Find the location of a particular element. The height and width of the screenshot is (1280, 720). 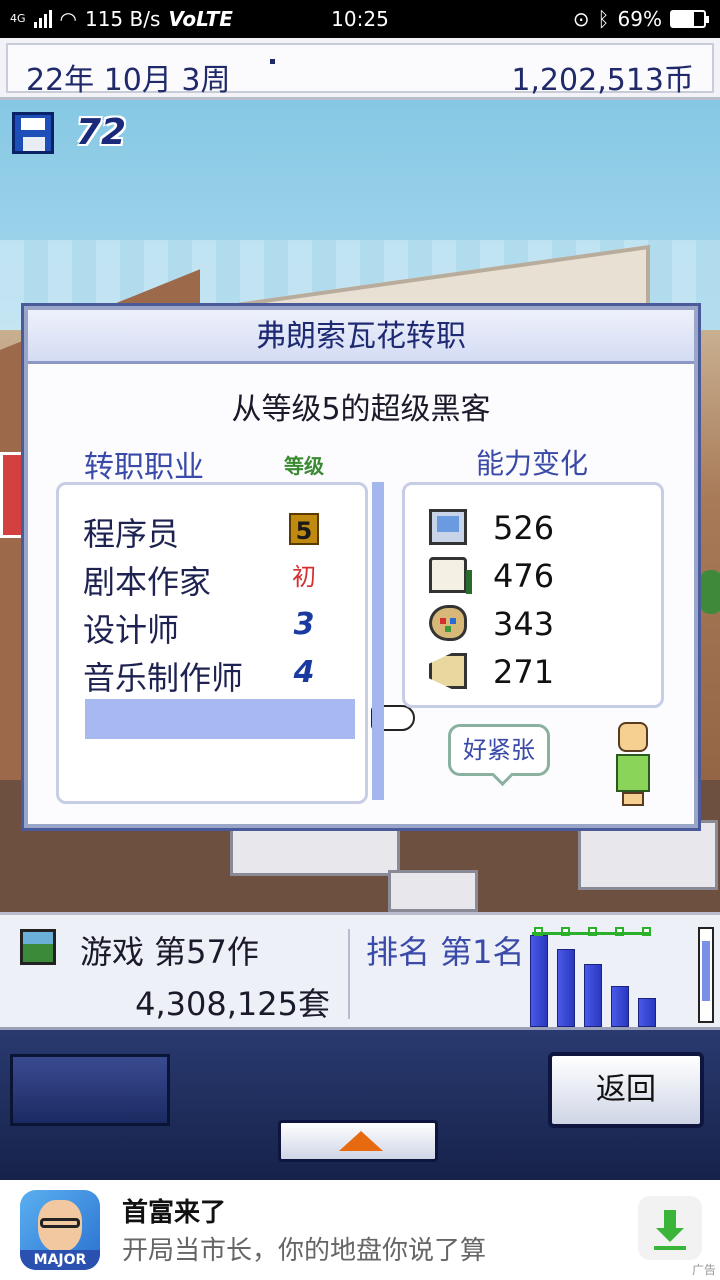

level-column-label: 等级 is located at coordinates (304, 466).